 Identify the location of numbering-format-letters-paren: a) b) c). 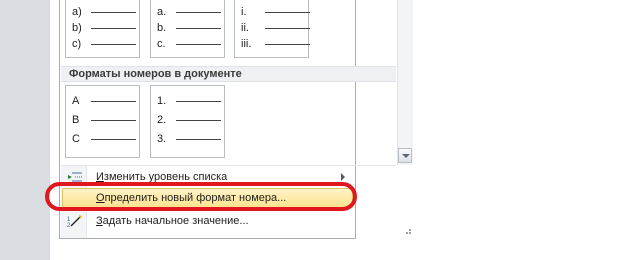
(102, 29).